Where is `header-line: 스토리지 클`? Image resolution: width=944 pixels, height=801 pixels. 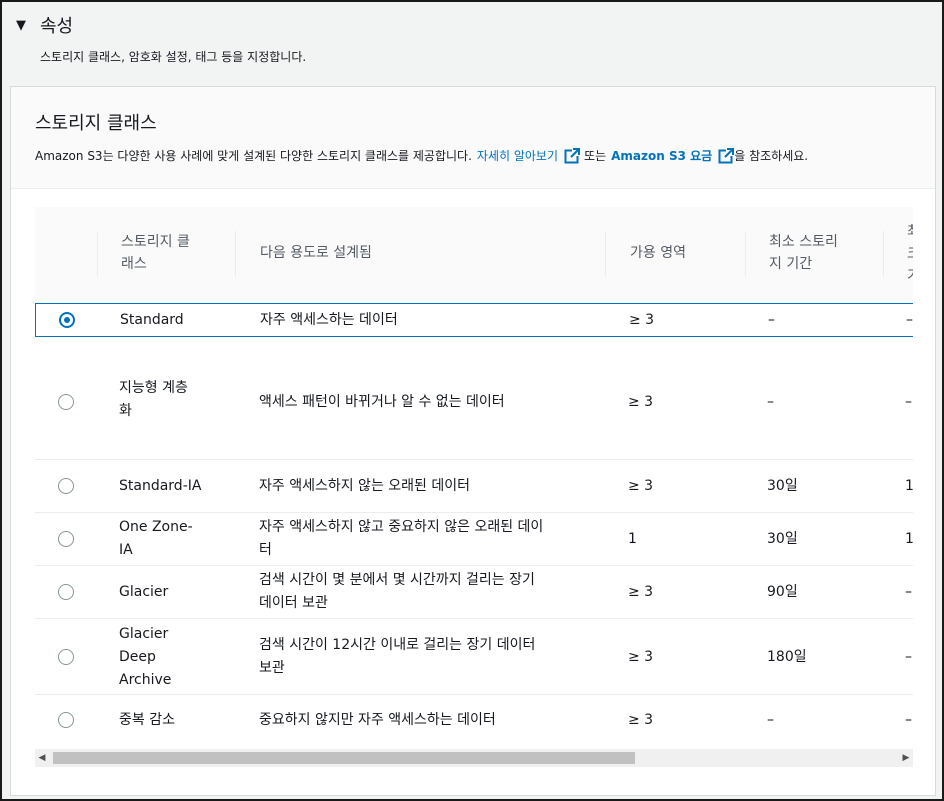 header-line: 스토리지 클 is located at coordinates (155, 242).